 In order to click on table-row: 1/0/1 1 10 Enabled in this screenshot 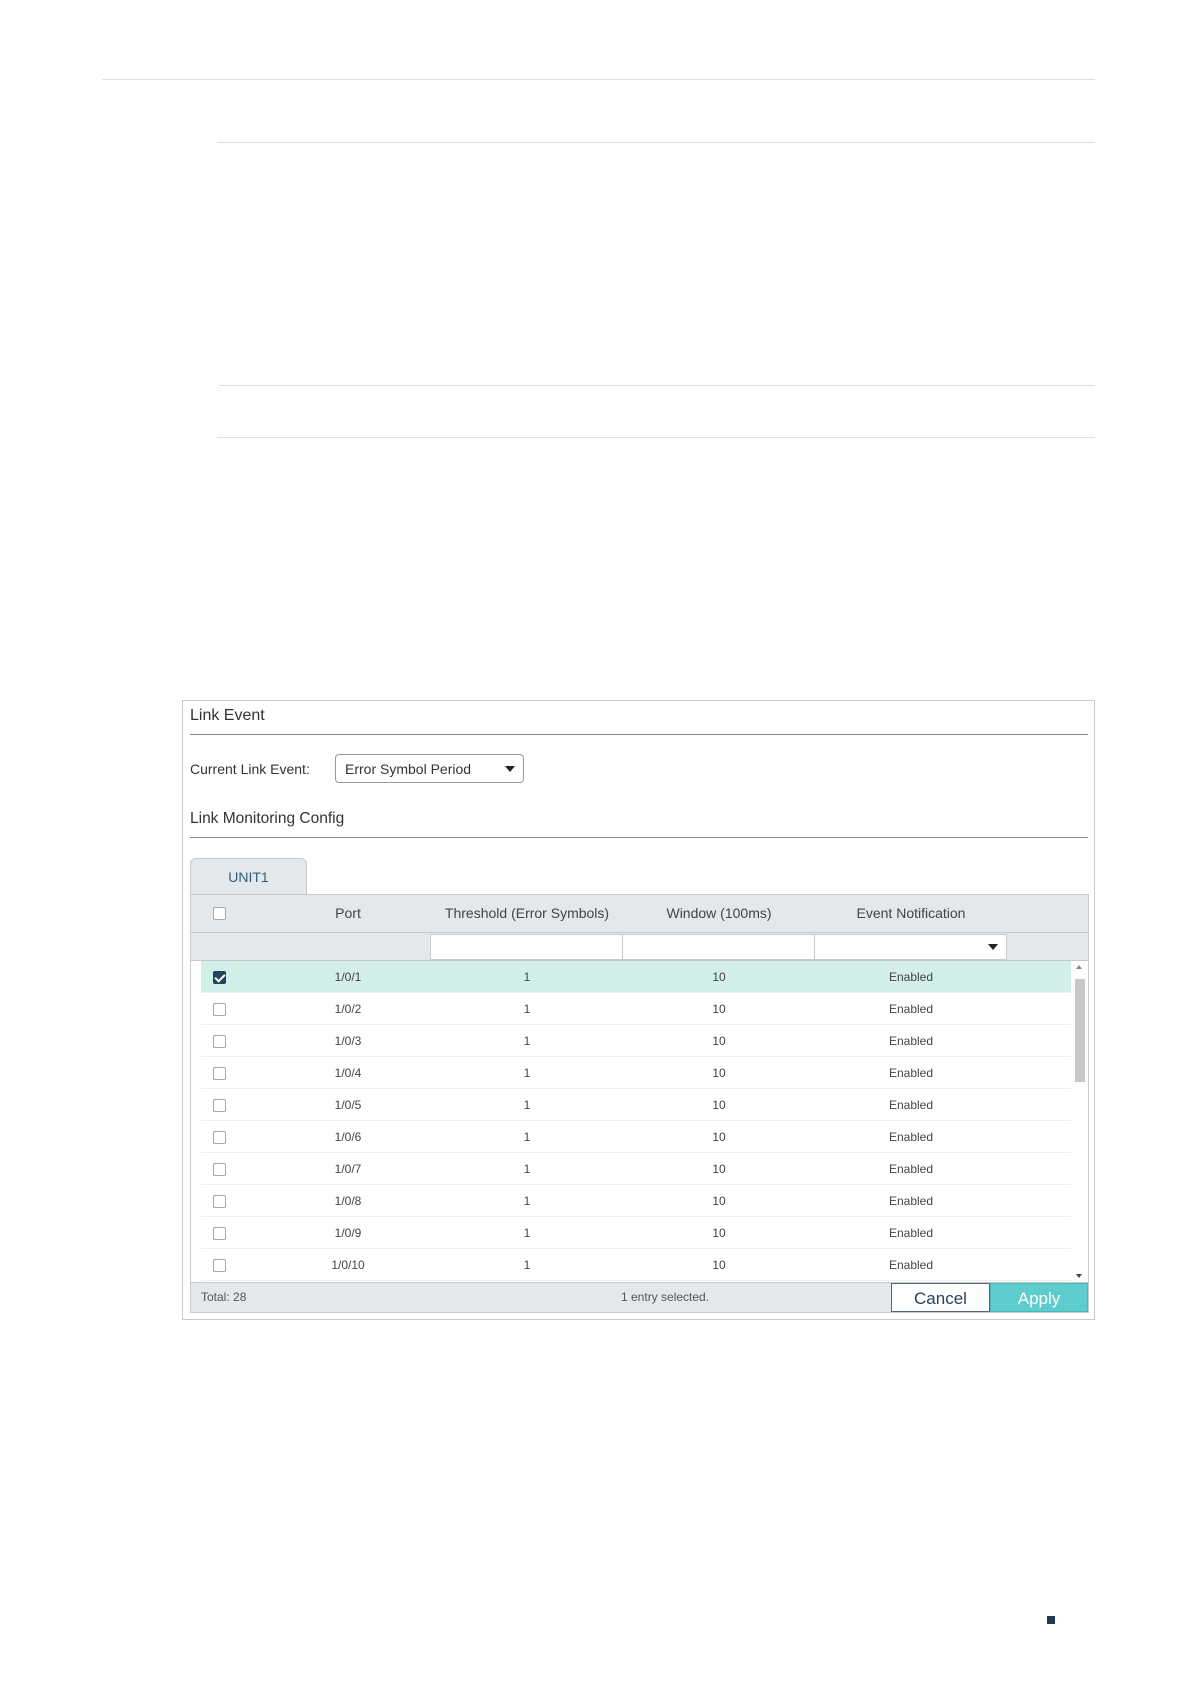, I will do `click(636, 977)`.